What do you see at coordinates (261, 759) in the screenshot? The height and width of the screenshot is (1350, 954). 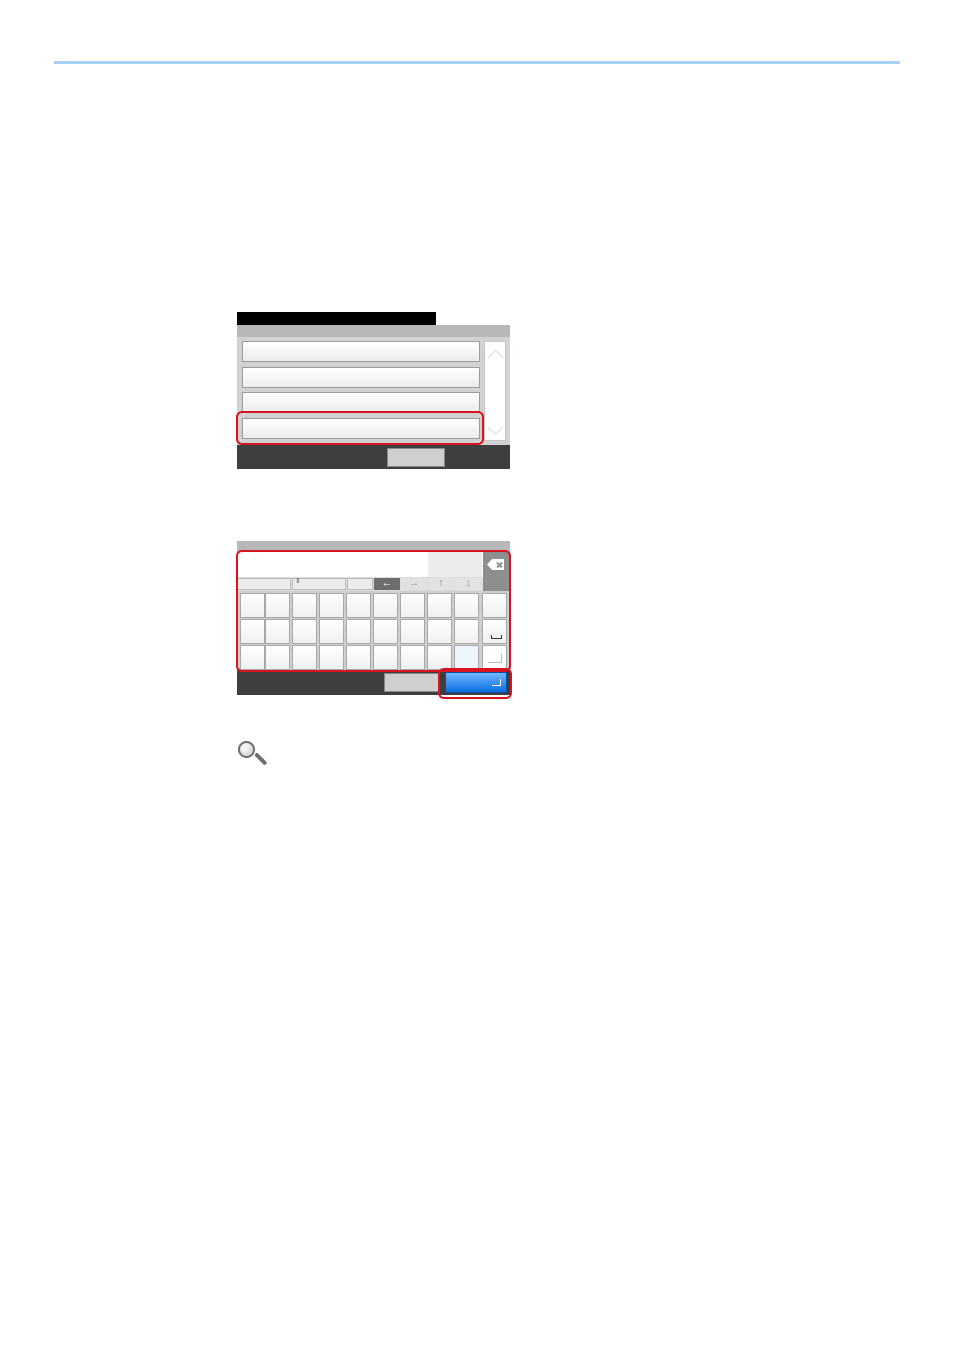 I see `magnifier-handle` at bounding box center [261, 759].